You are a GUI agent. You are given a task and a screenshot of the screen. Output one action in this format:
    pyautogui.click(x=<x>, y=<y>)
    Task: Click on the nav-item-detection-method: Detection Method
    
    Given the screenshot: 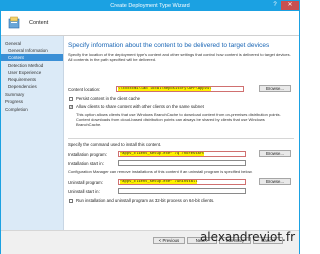 What is the action you would take?
    pyautogui.click(x=25, y=65)
    